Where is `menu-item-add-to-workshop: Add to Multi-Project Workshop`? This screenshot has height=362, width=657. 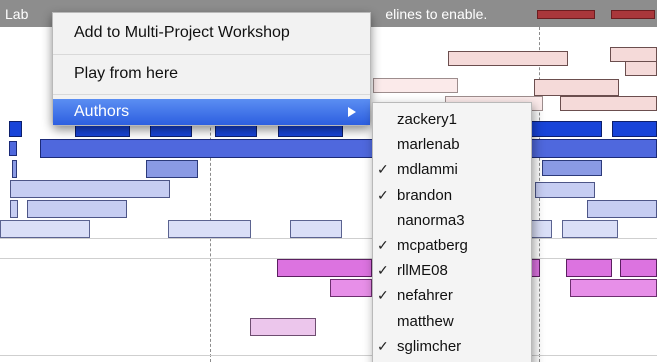 menu-item-add-to-workshop: Add to Multi-Project Workshop is located at coordinates (211, 33).